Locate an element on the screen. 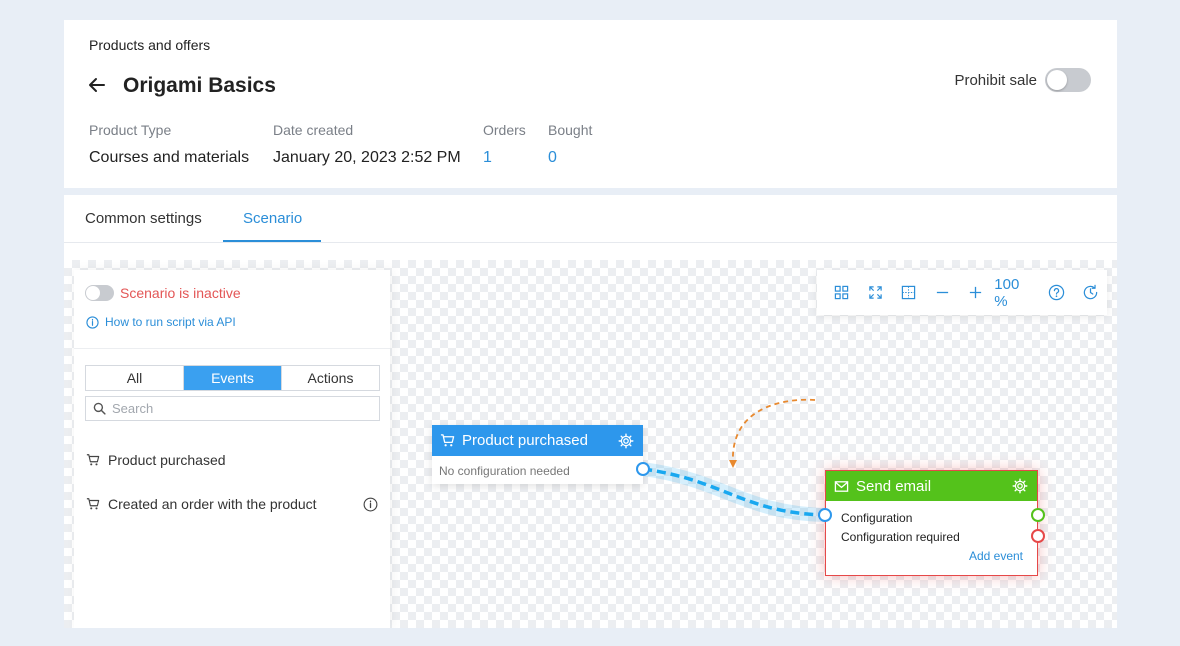  divider is located at coordinates (232, 348).